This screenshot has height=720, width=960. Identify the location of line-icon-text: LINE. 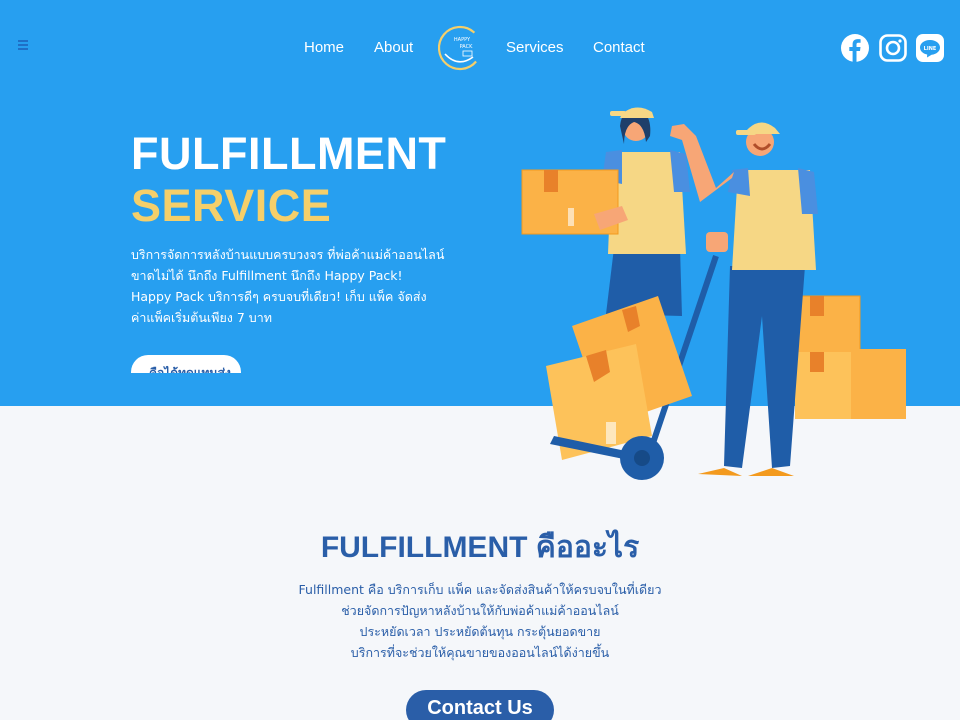
(930, 49).